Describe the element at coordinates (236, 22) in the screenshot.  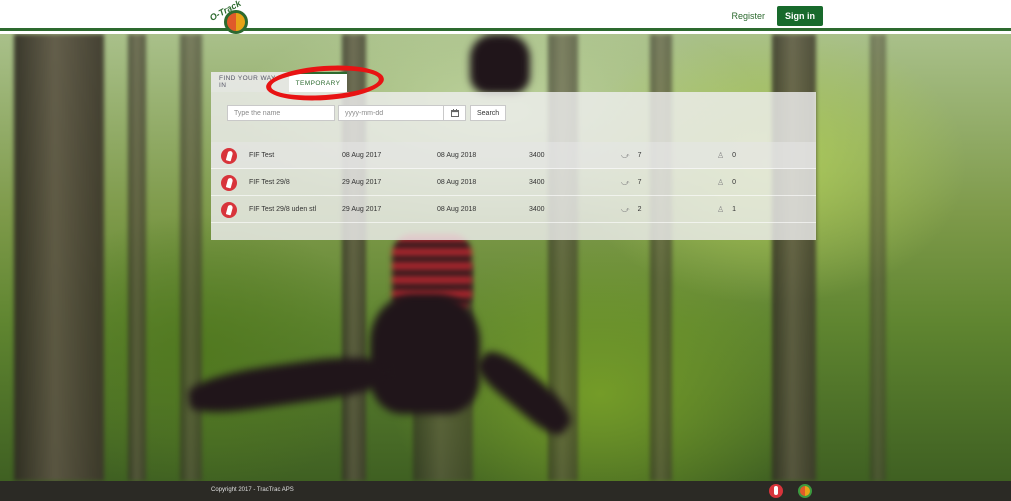
I see `compass-icon` at that location.